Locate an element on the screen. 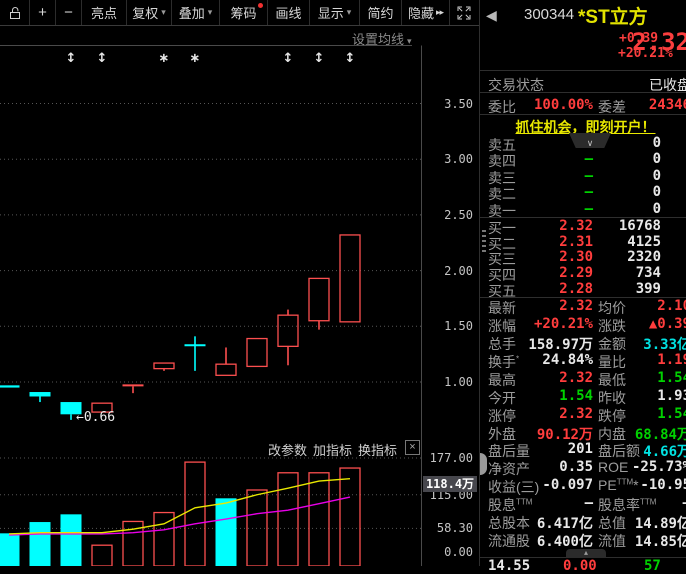  ask-row: 卖二 —0 is located at coordinates (583, 193).